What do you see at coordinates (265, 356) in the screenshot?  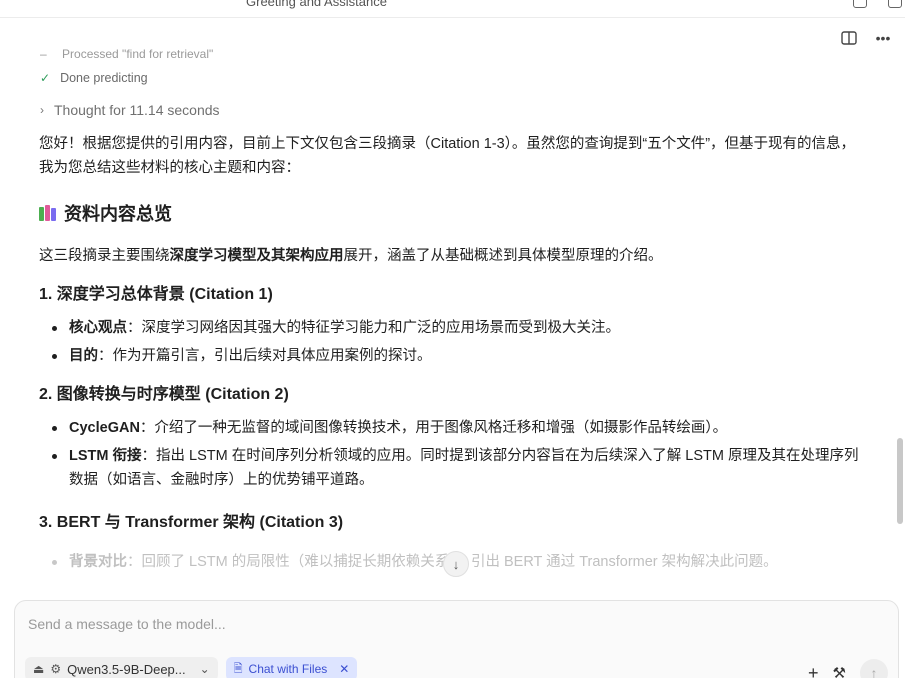 I see `item-text: ：作为开篇引言，引出后续对具体应用案例的探讨。` at bounding box center [265, 356].